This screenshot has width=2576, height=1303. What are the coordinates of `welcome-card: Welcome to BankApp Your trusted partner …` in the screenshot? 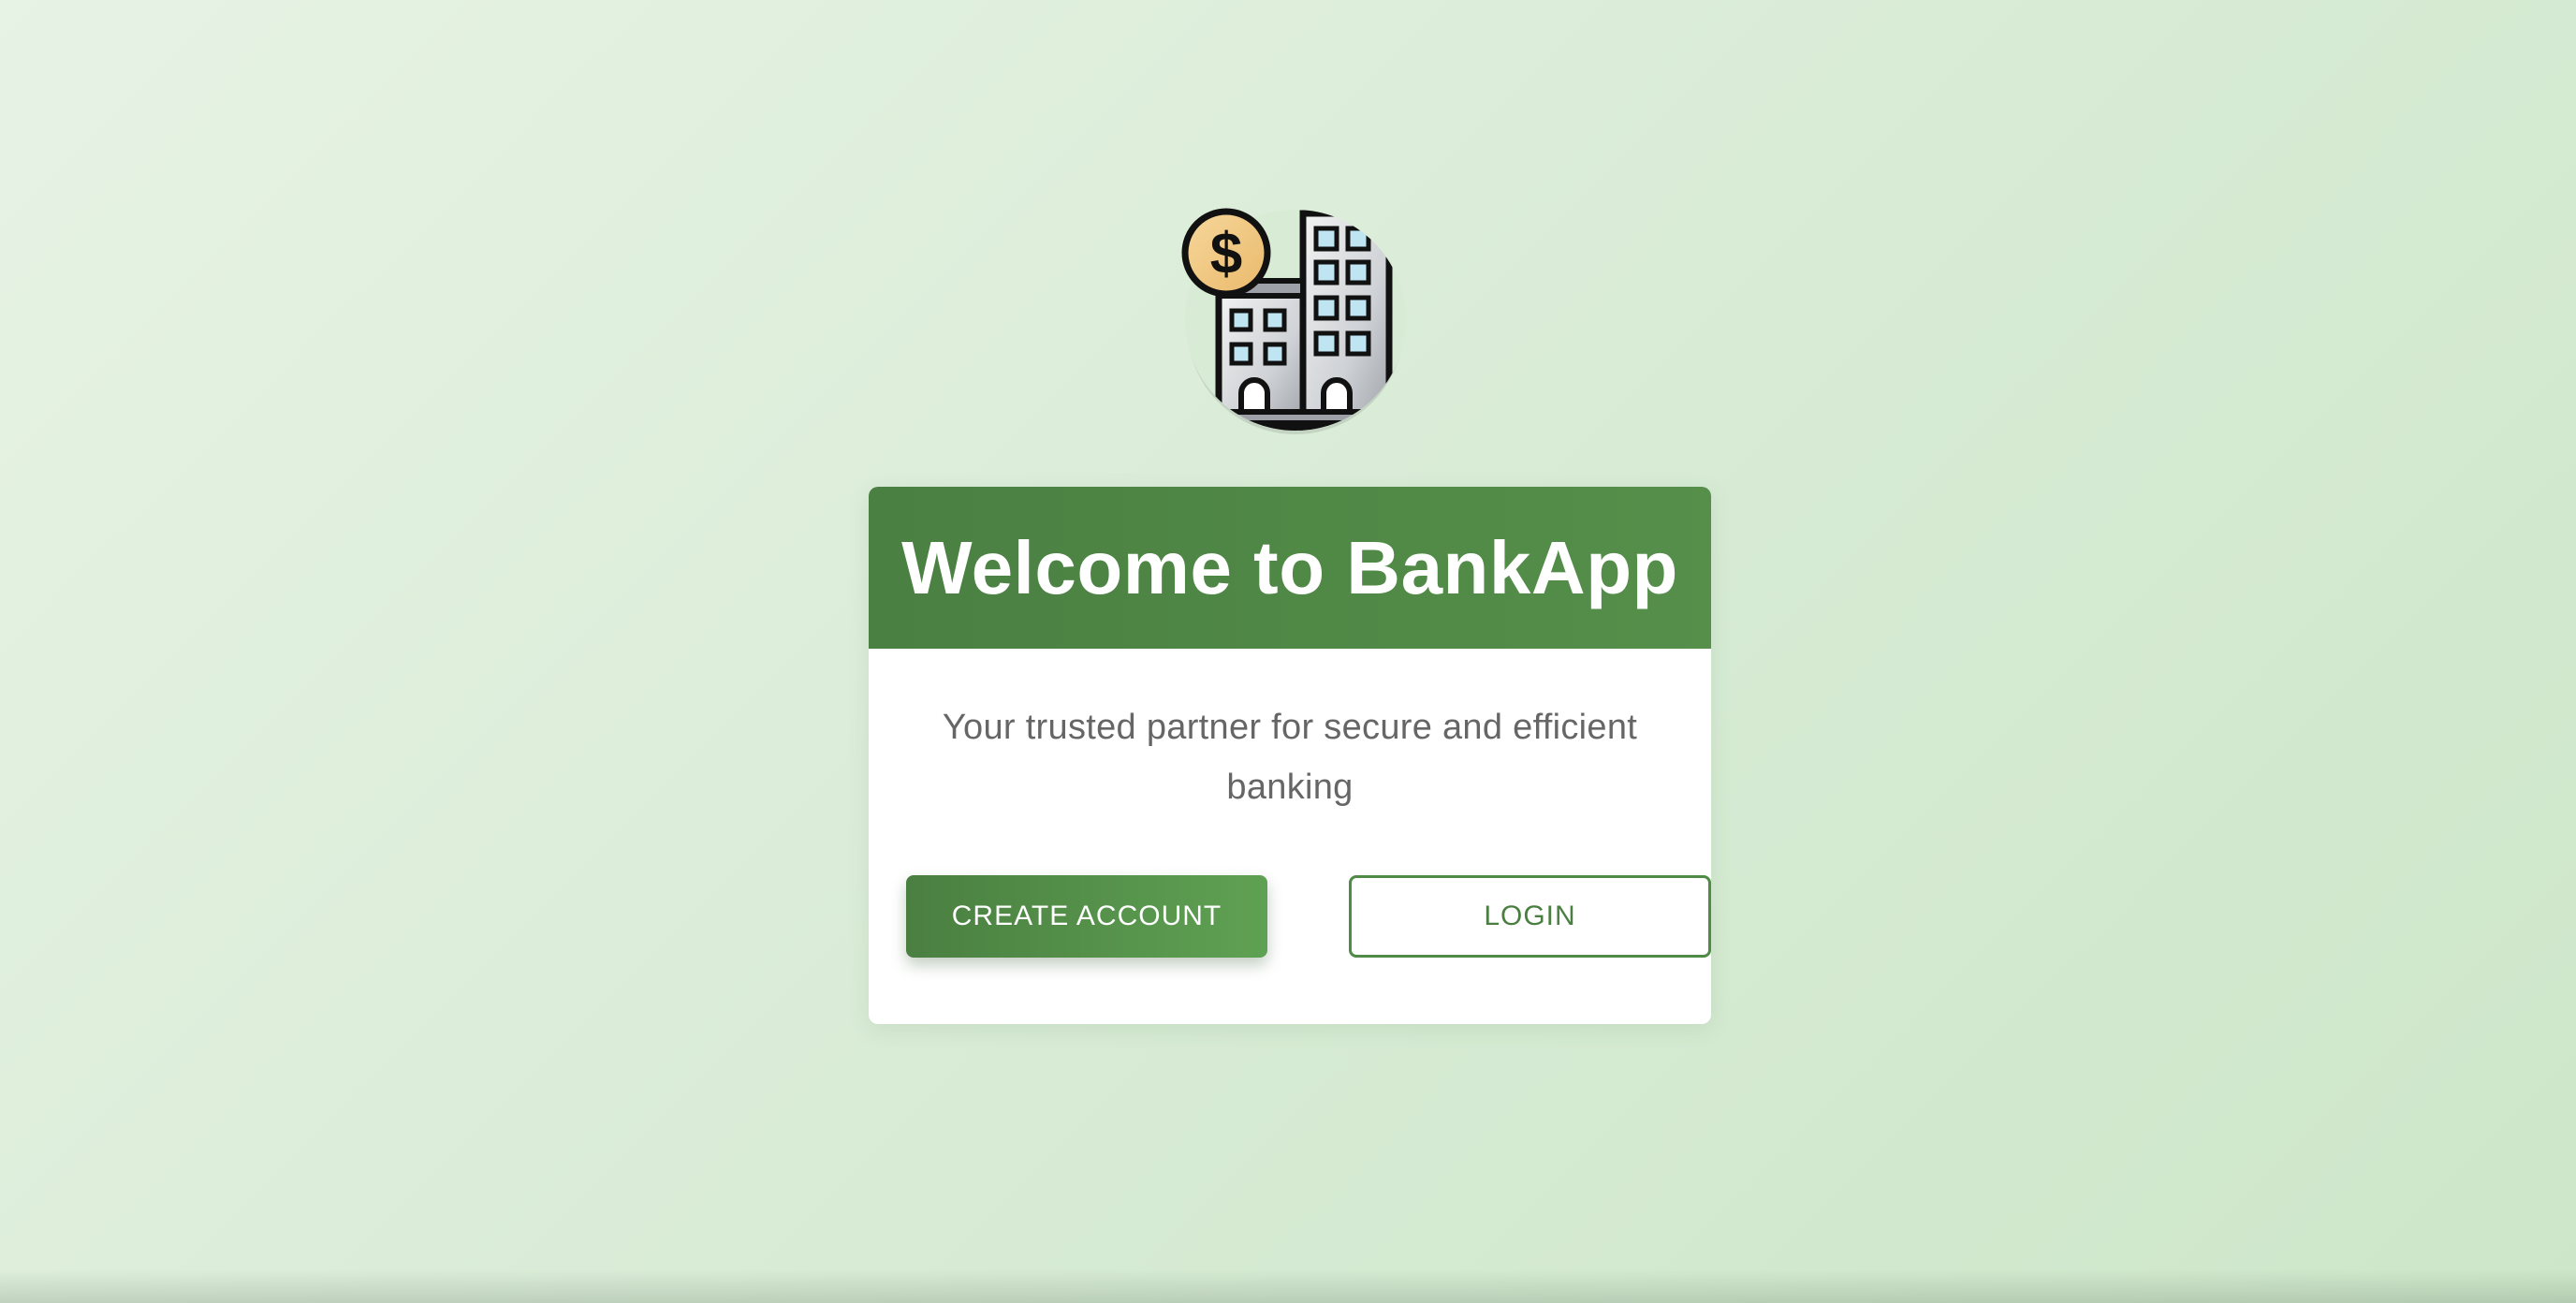 It's located at (1290, 756).